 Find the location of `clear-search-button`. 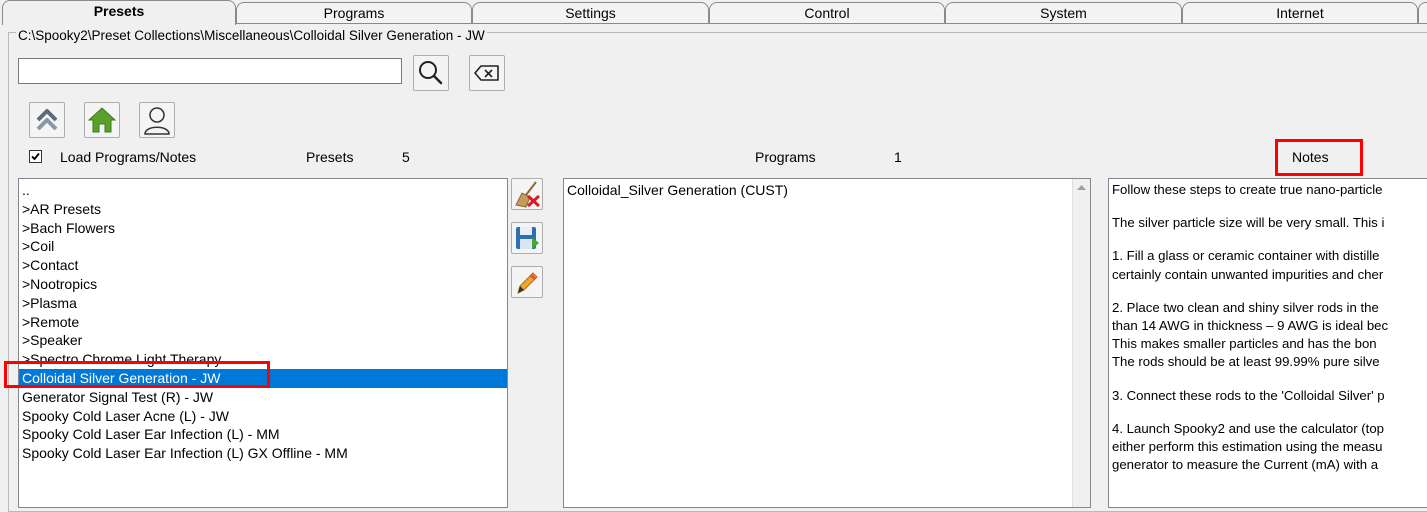

clear-search-button is located at coordinates (487, 73).